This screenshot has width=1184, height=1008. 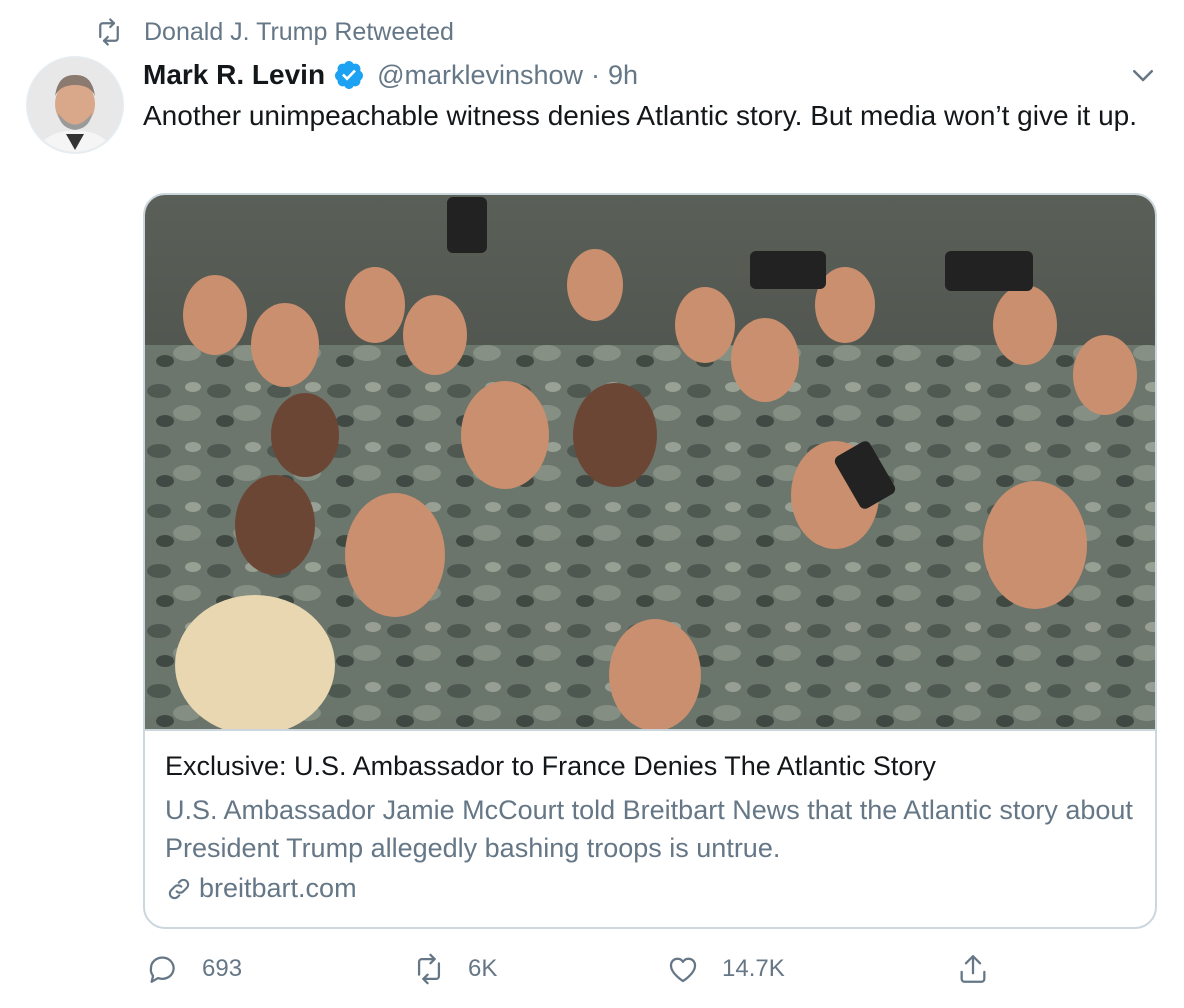 What do you see at coordinates (234, 75) in the screenshot?
I see `author-name: Mark R. Levin` at bounding box center [234, 75].